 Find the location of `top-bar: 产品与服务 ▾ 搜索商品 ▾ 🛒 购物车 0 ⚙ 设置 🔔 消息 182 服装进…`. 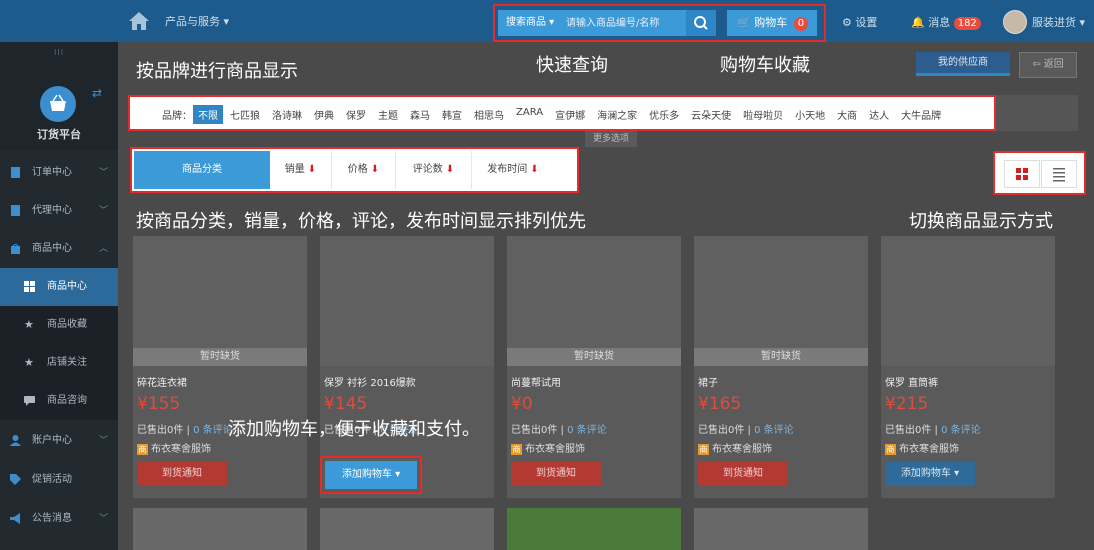

top-bar: 产品与服务 ▾ 搜索商品 ▾ 🛒 购物车 0 ⚙ 设置 🔔 消息 182 服装进… is located at coordinates (547, 21).